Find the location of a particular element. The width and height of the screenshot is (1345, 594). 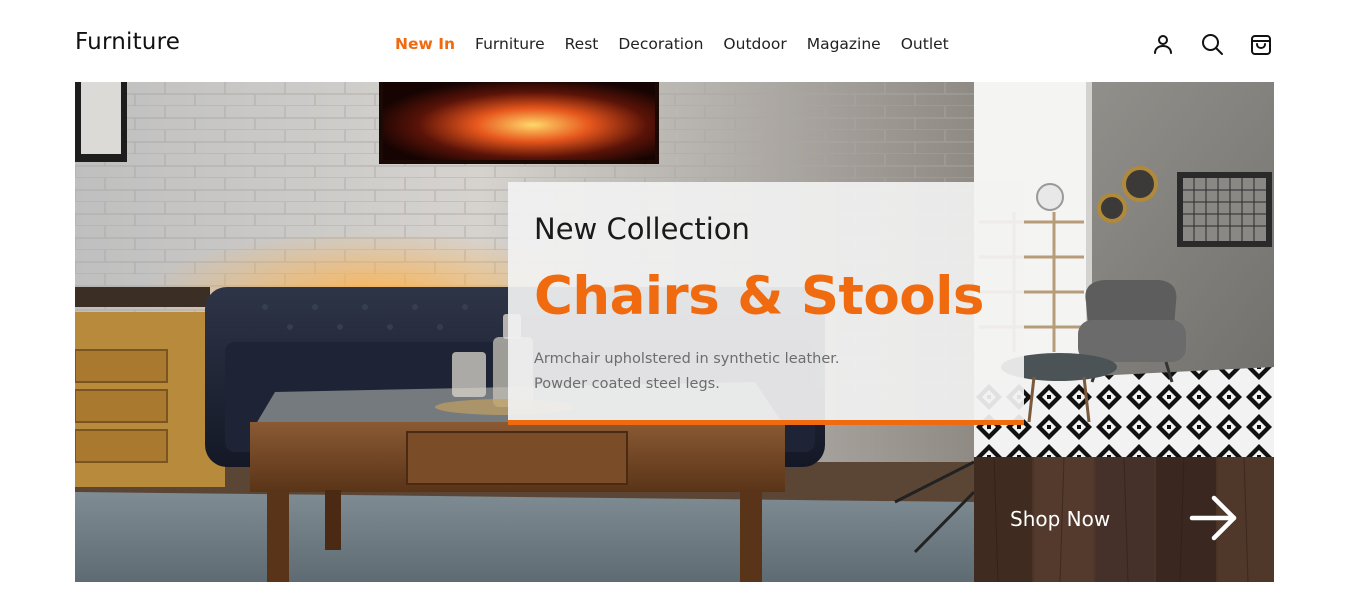

nav-item-outdoor: Outdoor is located at coordinates (754, 44).